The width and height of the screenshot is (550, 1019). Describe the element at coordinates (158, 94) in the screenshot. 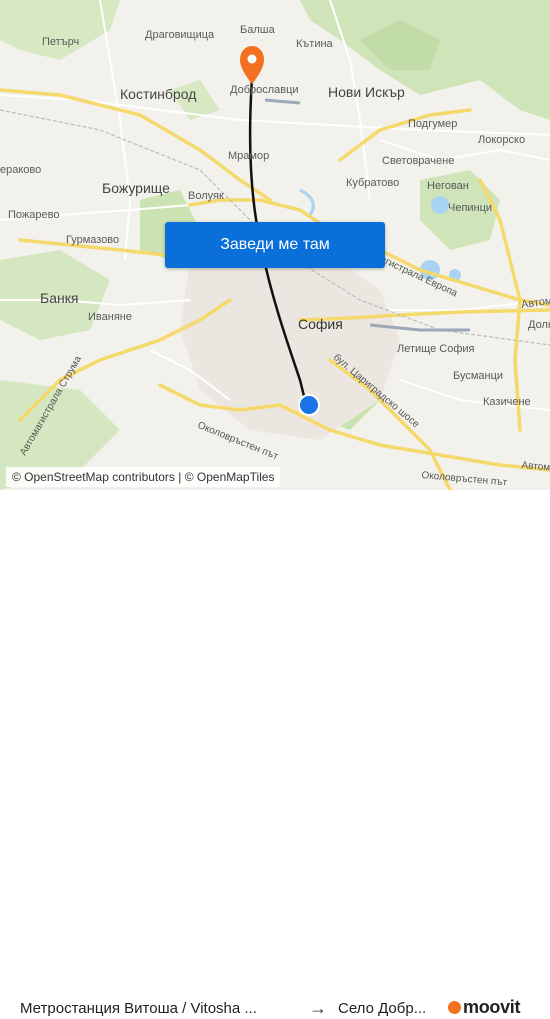

I see `place-kostinbrod: Костинброд` at that location.